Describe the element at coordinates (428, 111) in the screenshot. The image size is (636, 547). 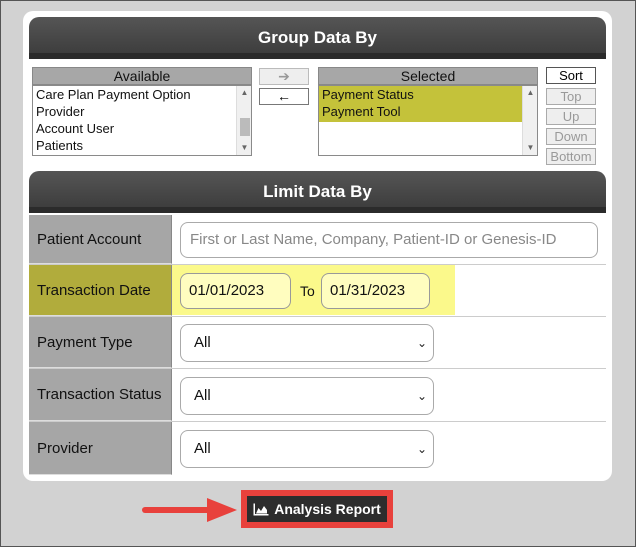
I see `selected-item: Payment Tool` at that location.